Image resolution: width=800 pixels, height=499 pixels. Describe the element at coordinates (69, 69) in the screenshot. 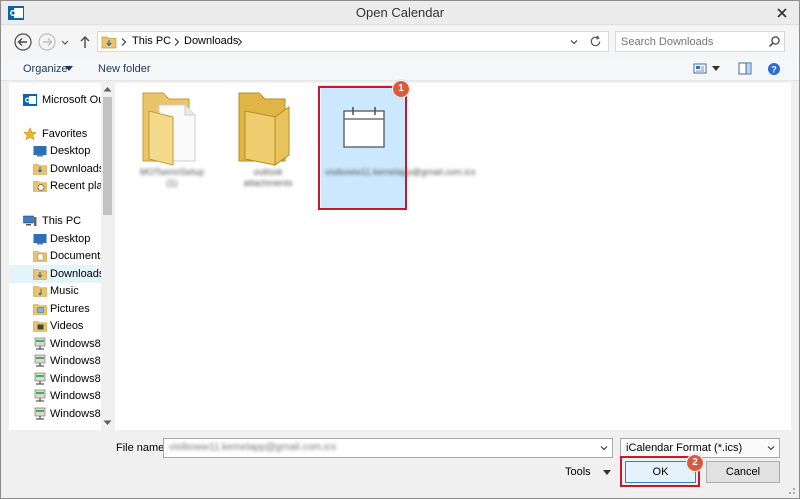

I see `organize-dropdown-icon` at that location.